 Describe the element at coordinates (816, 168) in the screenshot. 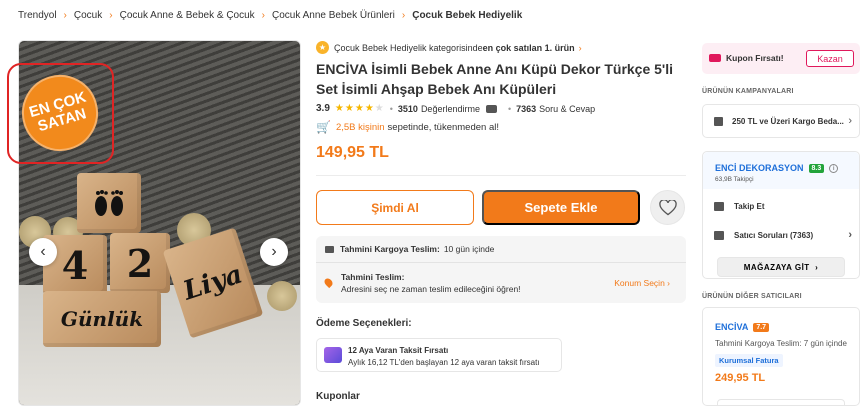

I see `seller-score-badge: 8.3` at that location.